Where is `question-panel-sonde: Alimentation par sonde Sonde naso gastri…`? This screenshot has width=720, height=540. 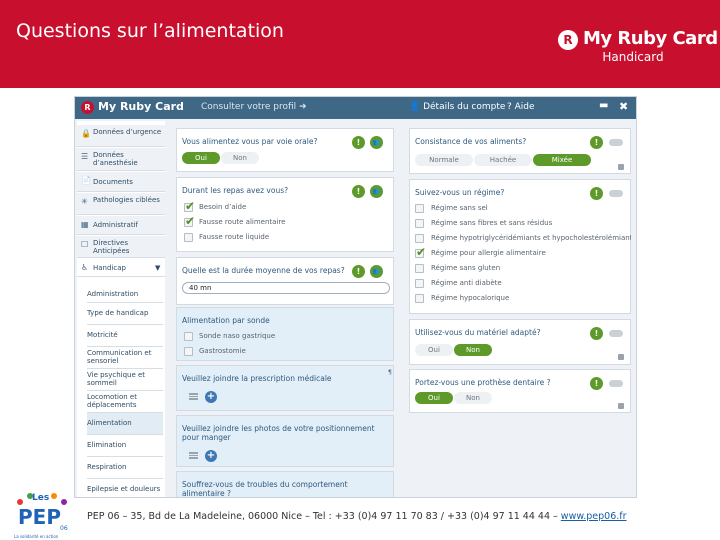 question-panel-sonde: Alimentation par sonde Sonde naso gastri… is located at coordinates (285, 334).